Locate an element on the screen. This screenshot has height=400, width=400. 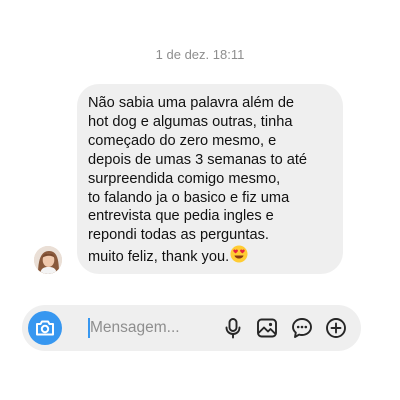
sticker-icon is located at coordinates (302, 328).